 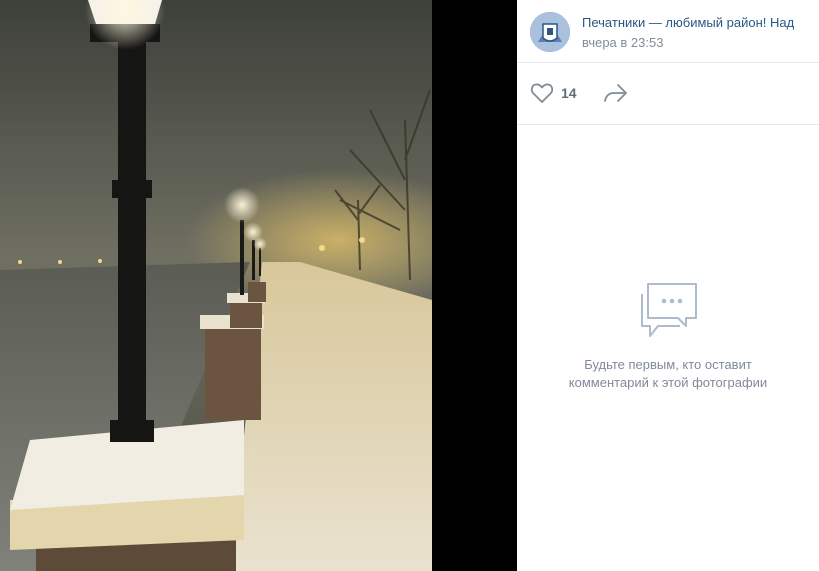 What do you see at coordinates (696, 22) in the screenshot?
I see `group-name-link: Печатники — любимый район! Над` at bounding box center [696, 22].